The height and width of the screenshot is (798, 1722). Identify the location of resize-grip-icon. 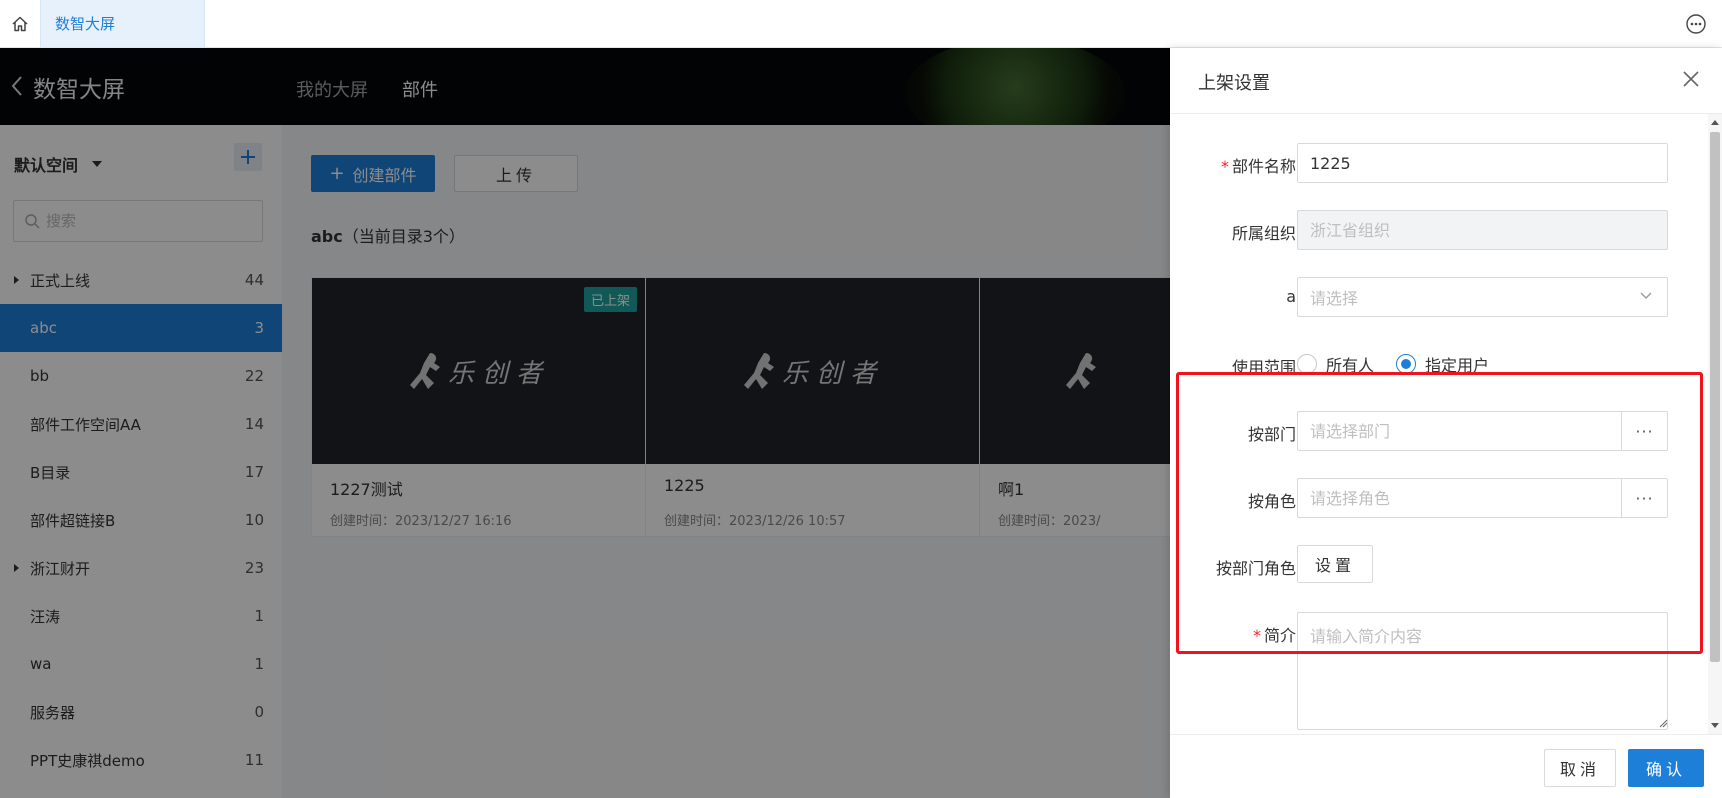
(1663, 723).